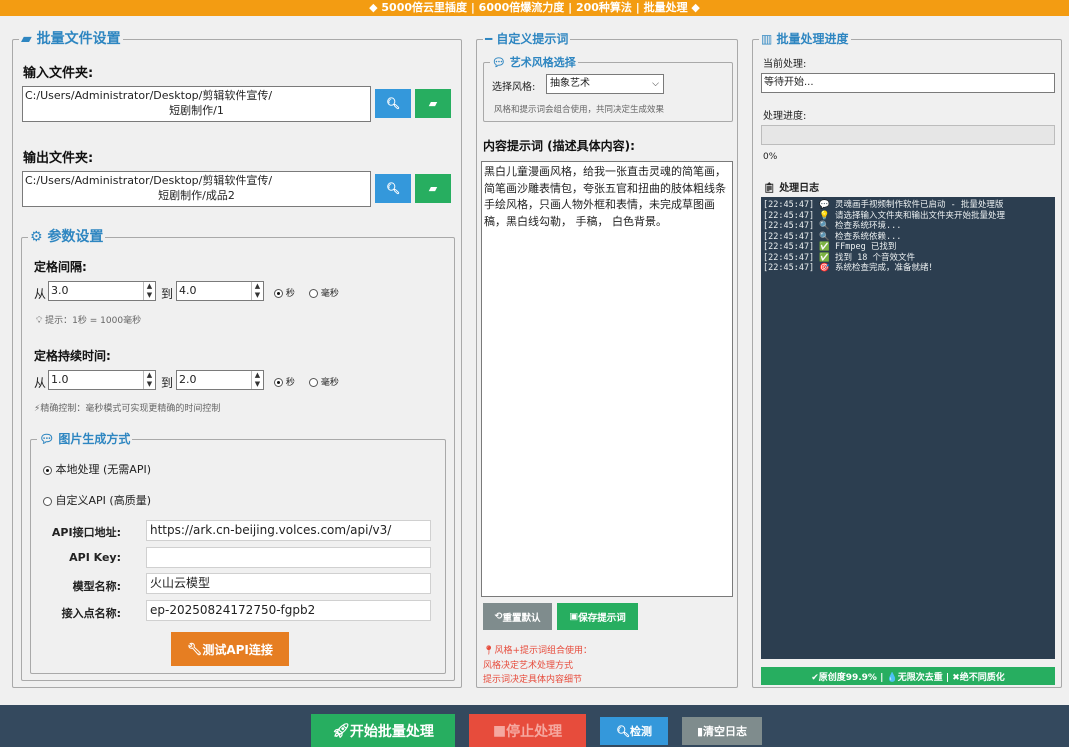  What do you see at coordinates (149, 95) in the screenshot?
I see `input-path-line1: C:/Users/Administrator/Desktop/剪辑软件宣传/` at bounding box center [149, 95].